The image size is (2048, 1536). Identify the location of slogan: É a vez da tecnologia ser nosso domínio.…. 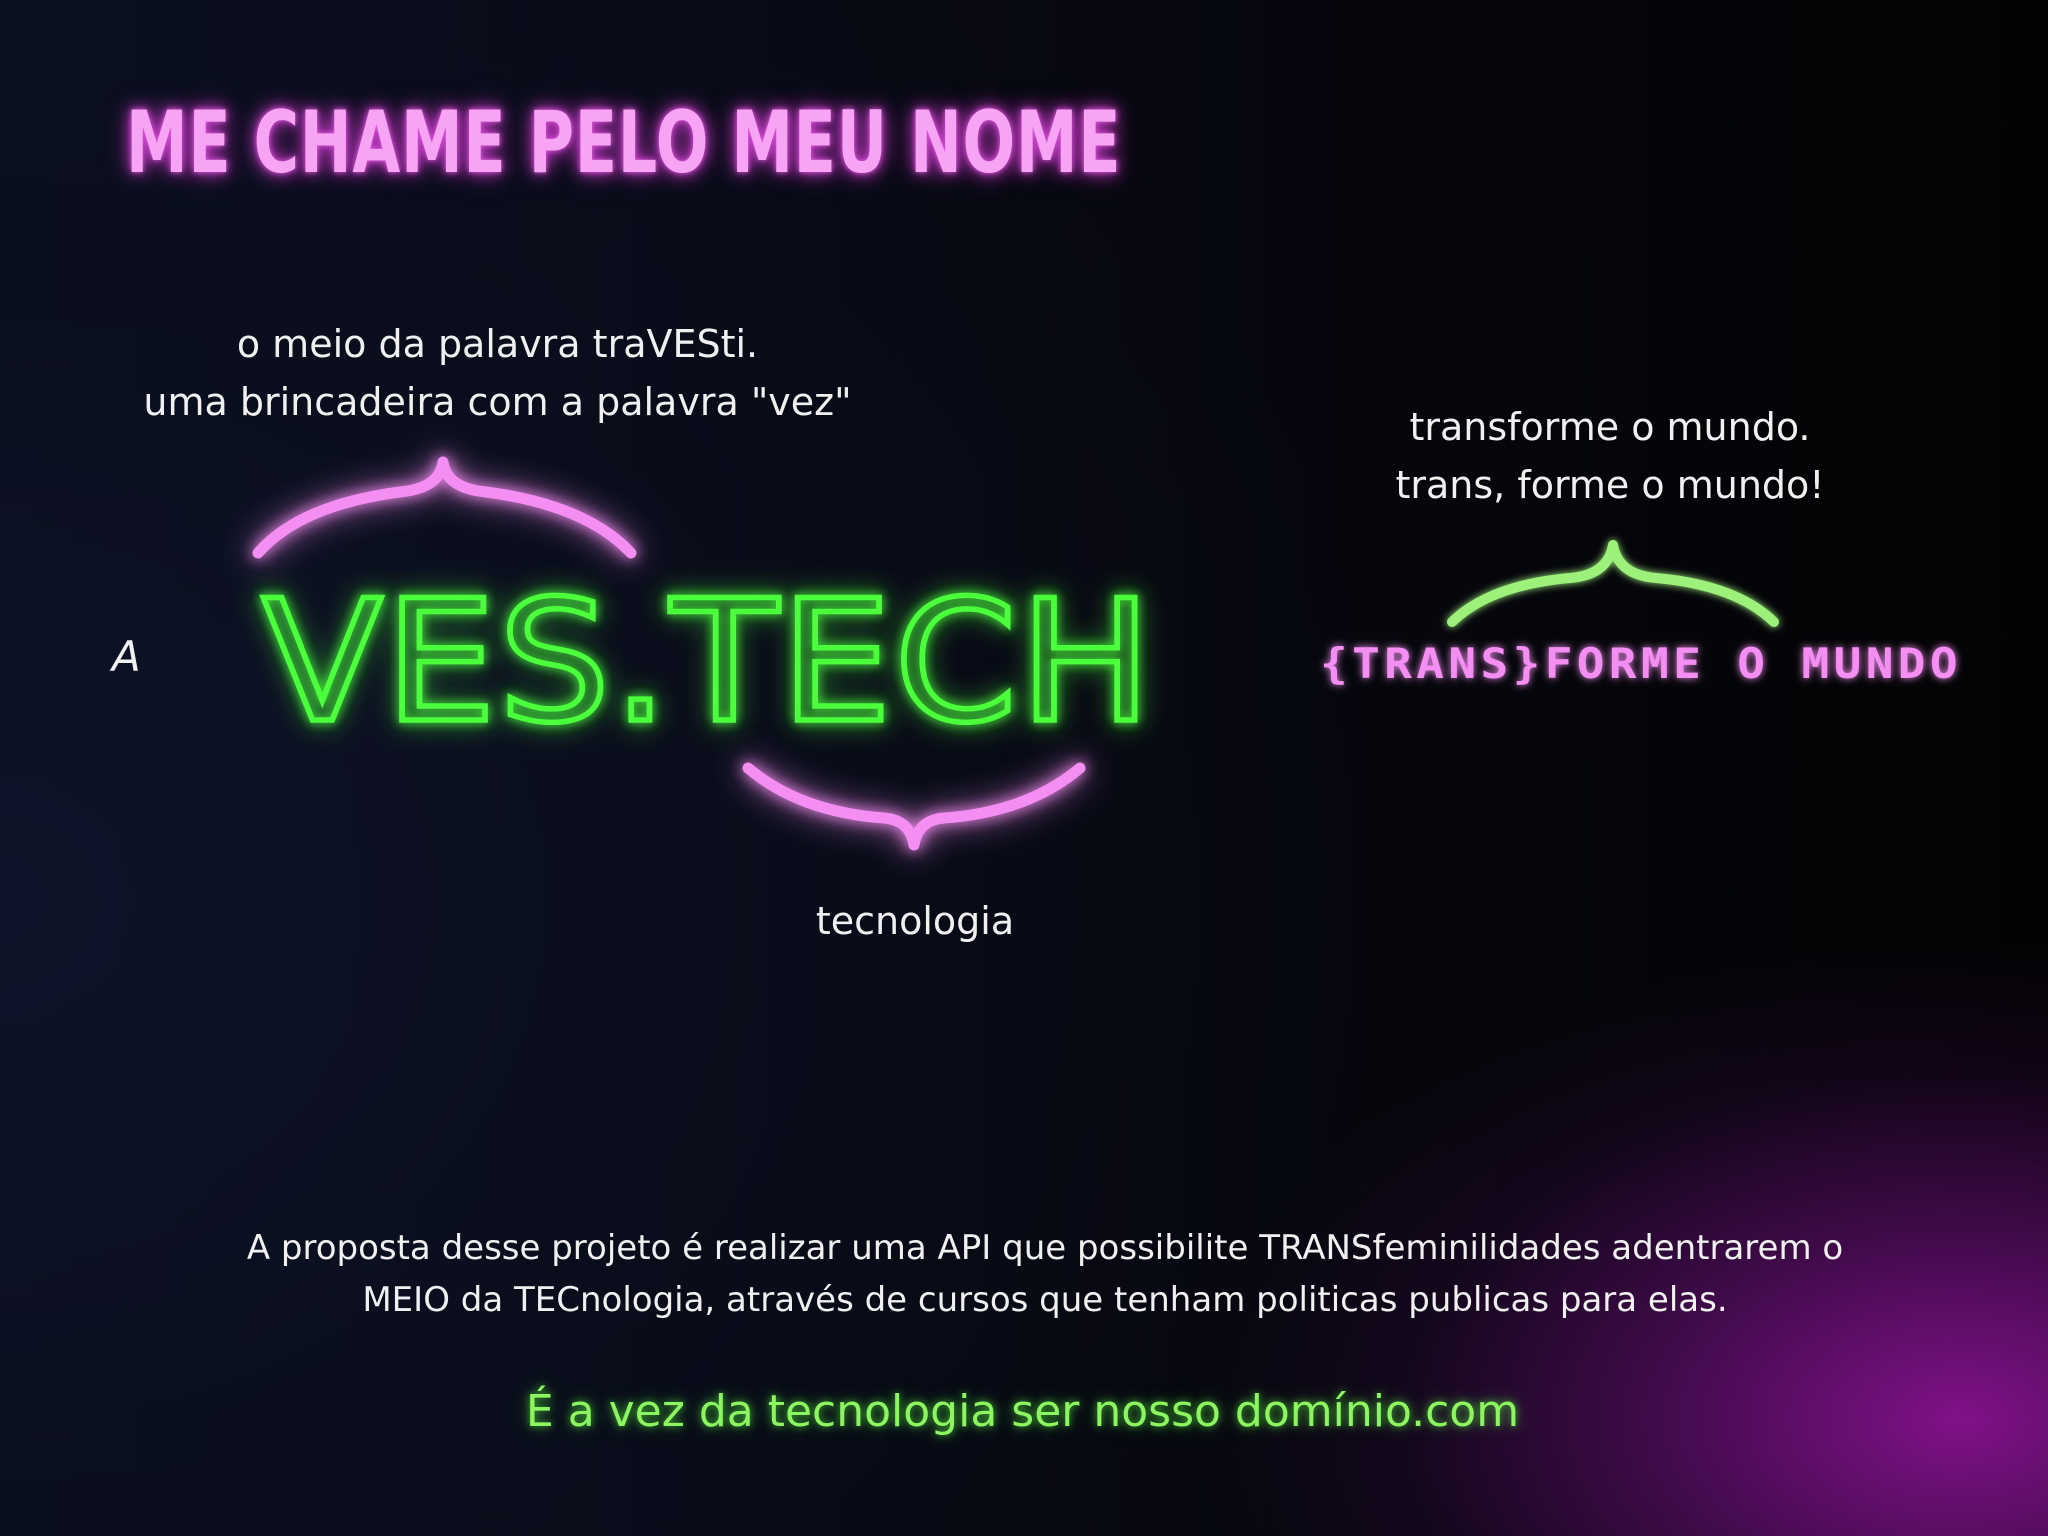
(1022, 1411).